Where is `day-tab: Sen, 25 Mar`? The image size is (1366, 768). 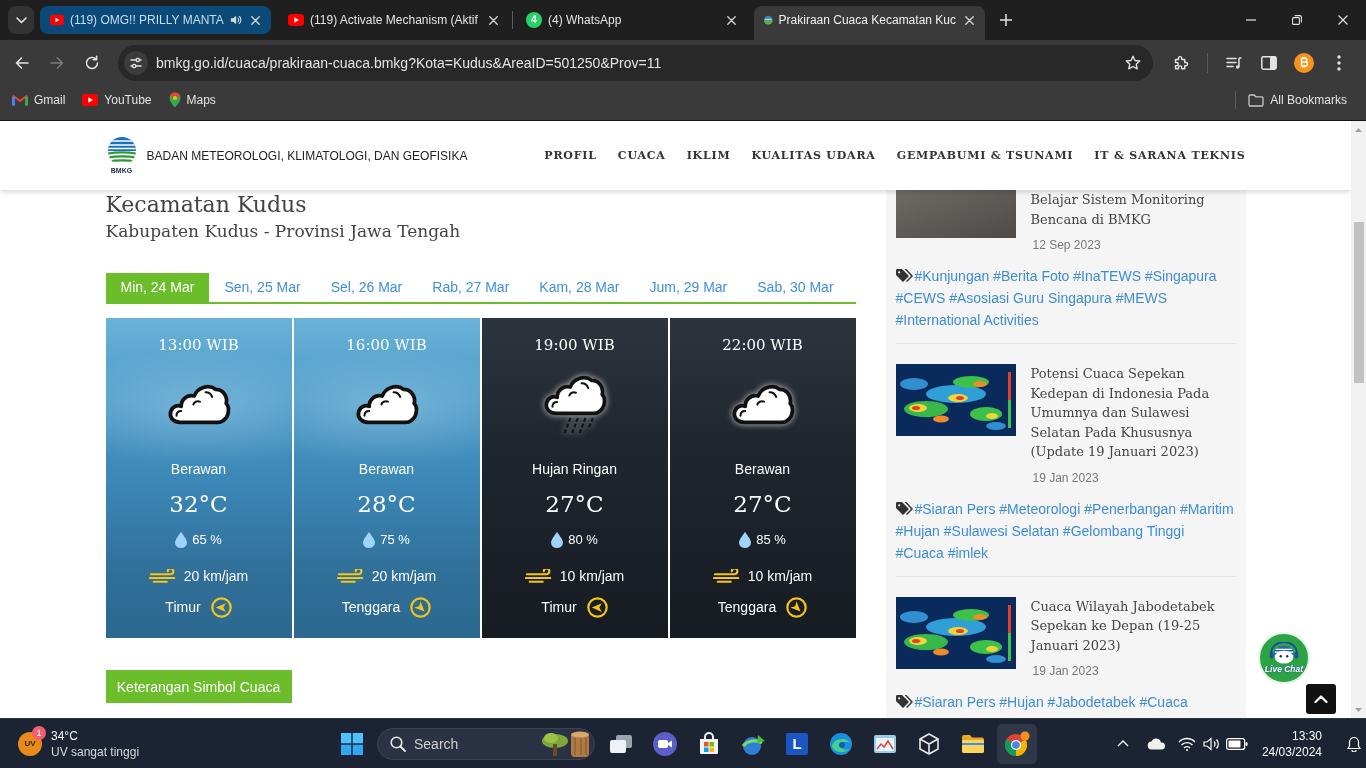 day-tab: Sen, 25 Mar is located at coordinates (262, 287).